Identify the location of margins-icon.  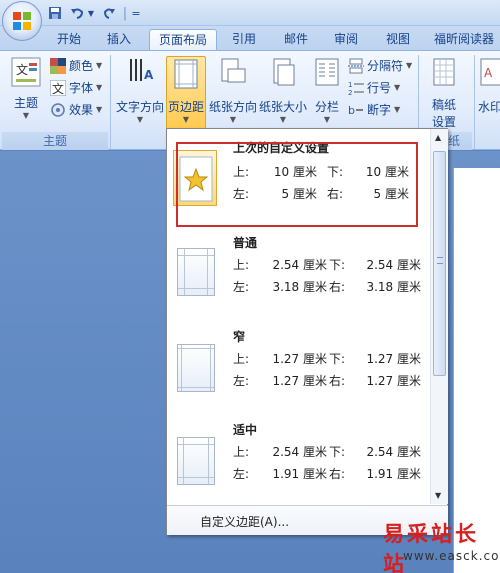
(186, 74).